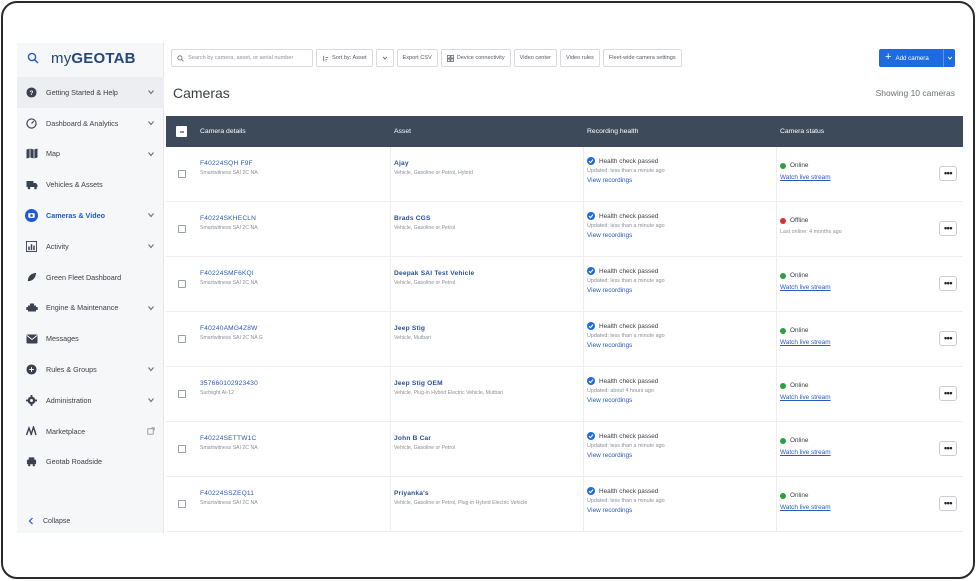 The width and height of the screenshot is (977, 581). Describe the element at coordinates (75, 216) in the screenshot. I see `sidebar-item-label: Cameras & Video` at that location.